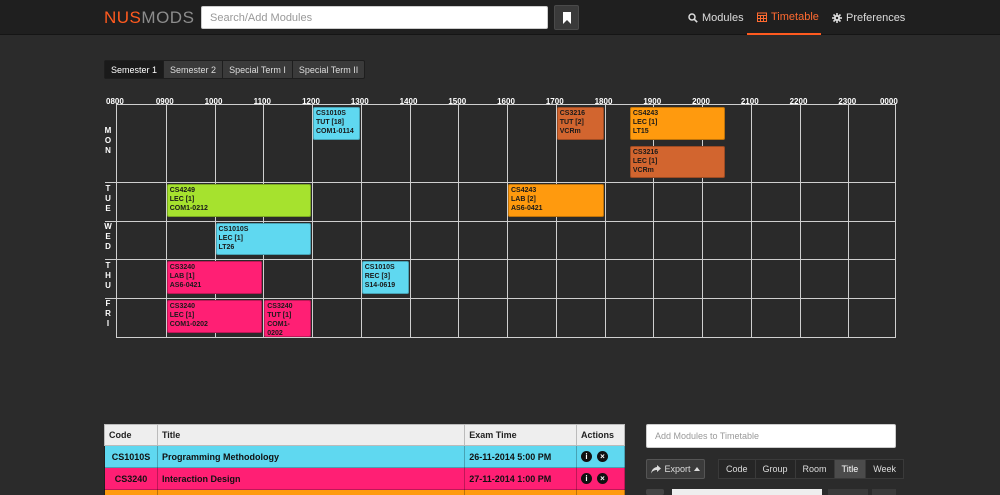  Describe the element at coordinates (677, 123) in the screenshot. I see `lesson-block: CS4243 LEC [1] LT15` at that location.